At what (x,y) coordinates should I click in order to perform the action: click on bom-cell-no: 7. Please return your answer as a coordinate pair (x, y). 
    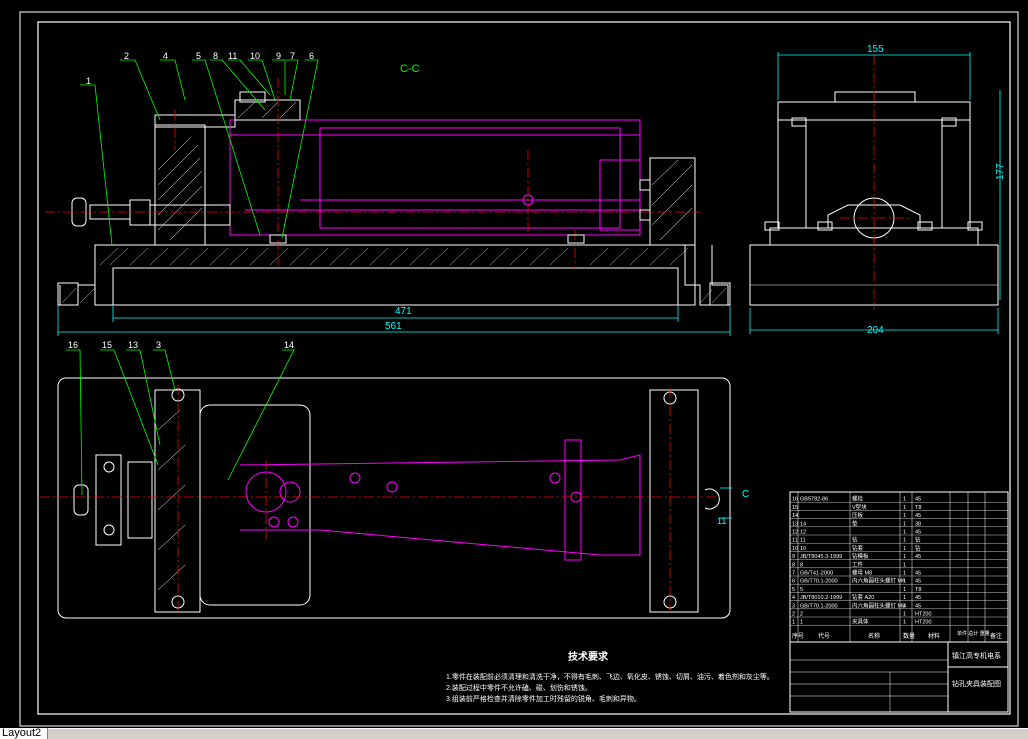
    Looking at the image, I should click on (793, 574).